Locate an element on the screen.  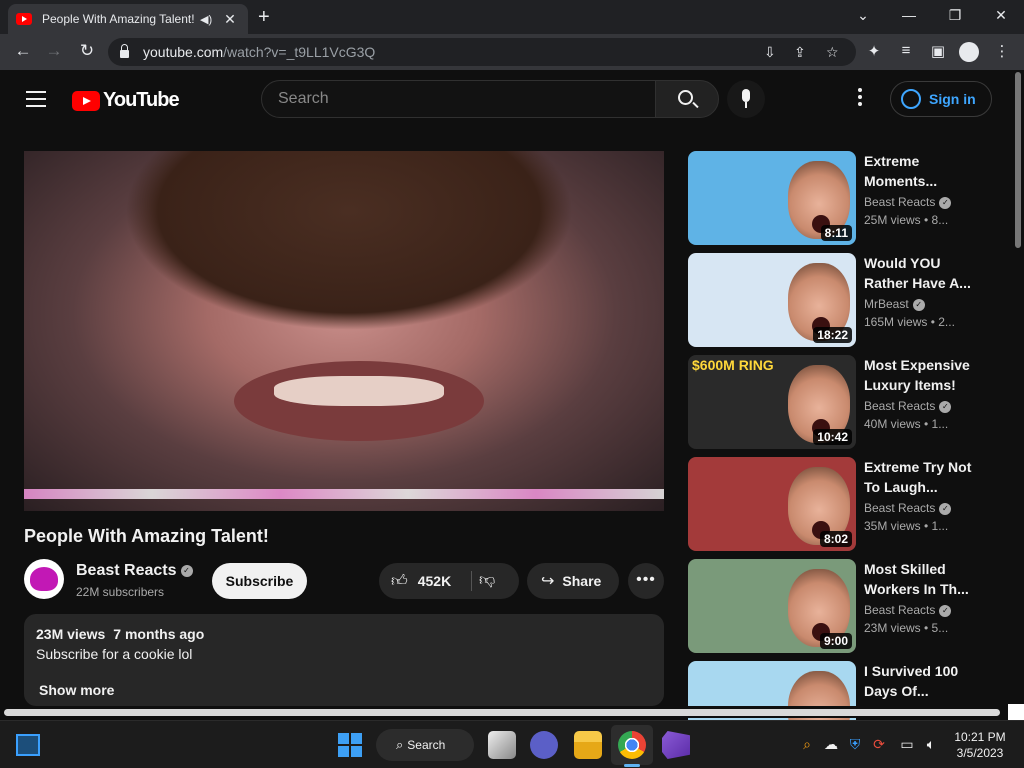
minimize-button: — is located at coordinates (909, 15).